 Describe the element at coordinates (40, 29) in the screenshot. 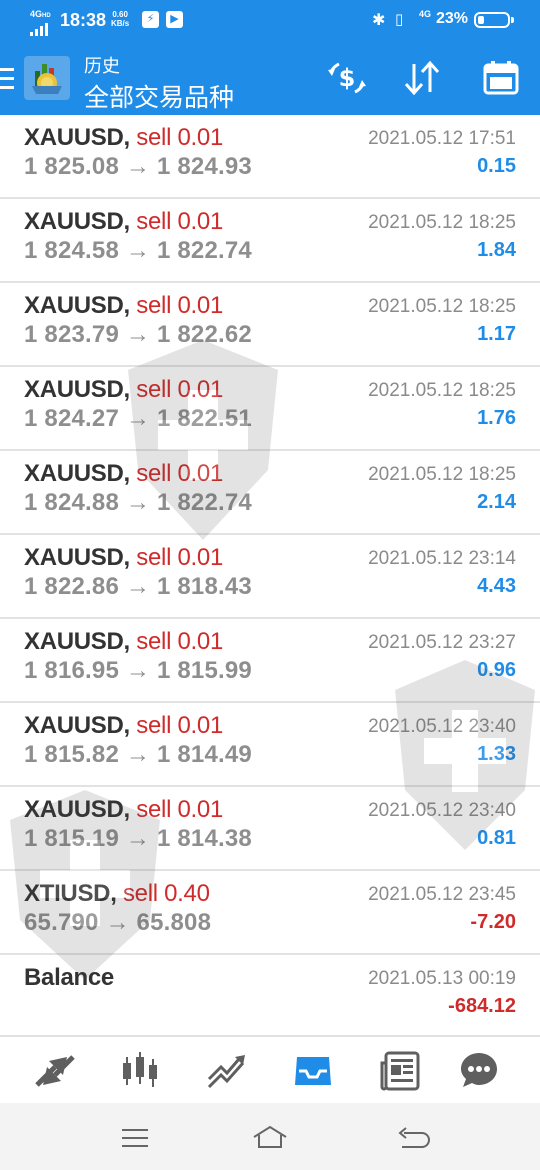

I see `signal-icon` at that location.